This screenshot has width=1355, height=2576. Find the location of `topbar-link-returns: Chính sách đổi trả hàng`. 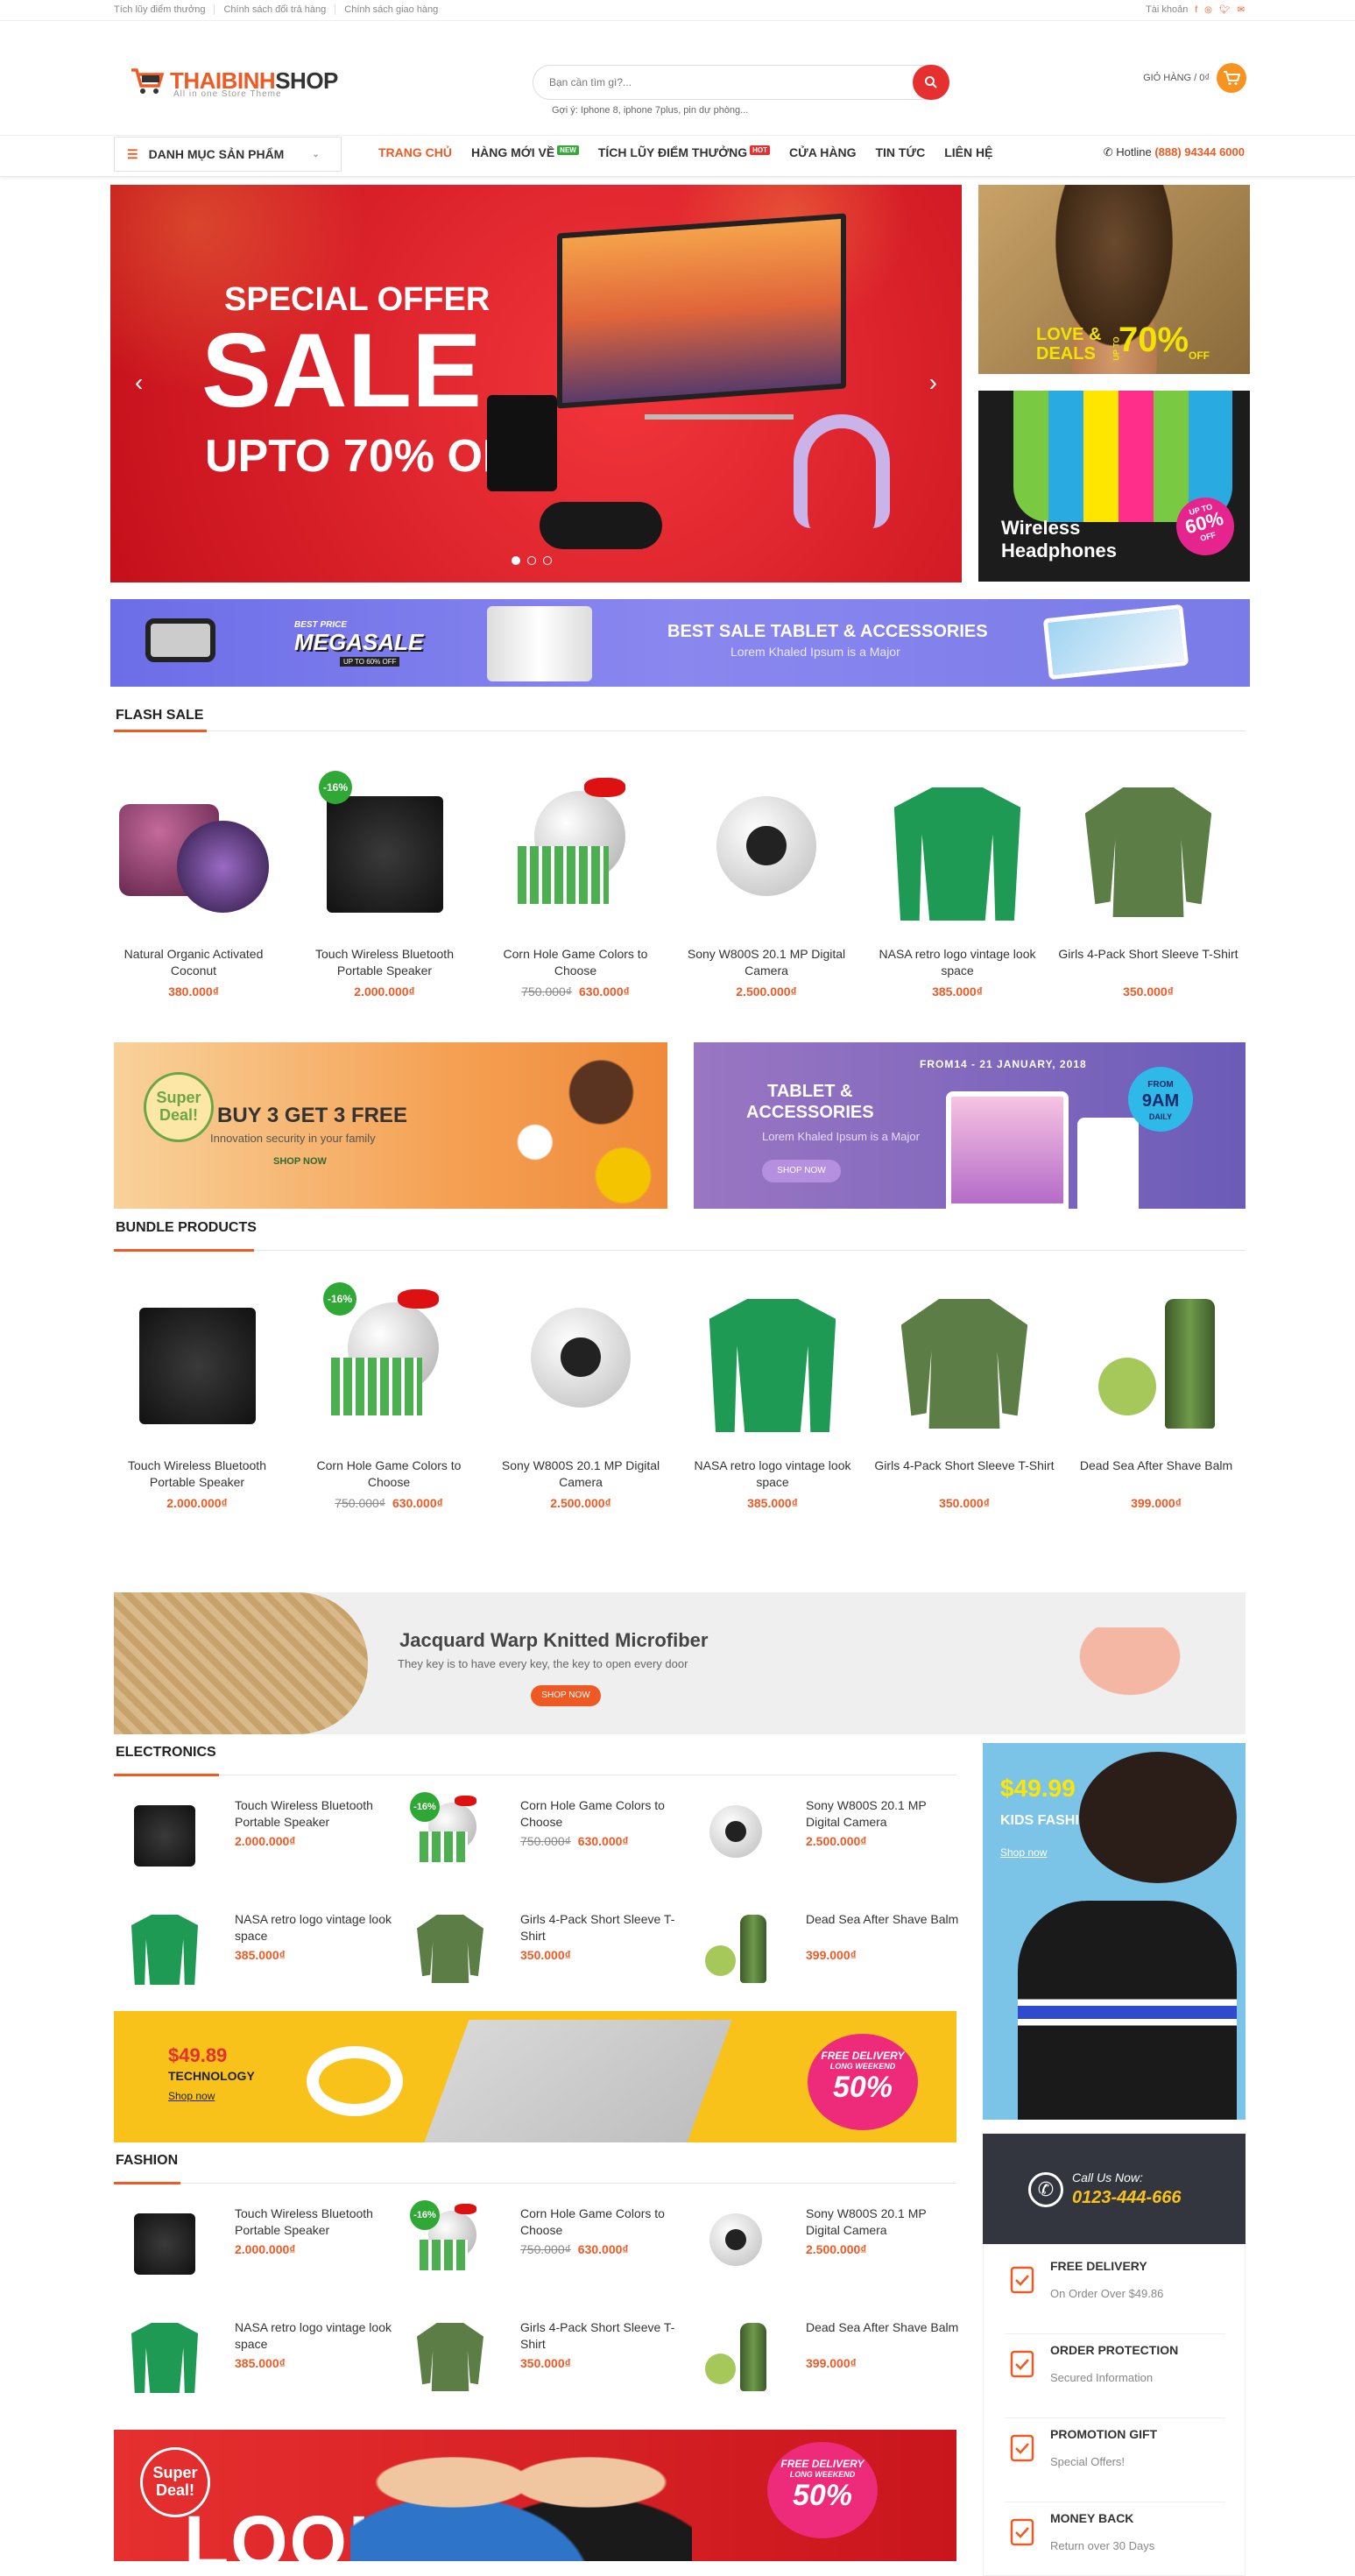

topbar-link-returns: Chính sách đổi trả hàng is located at coordinates (275, 9).